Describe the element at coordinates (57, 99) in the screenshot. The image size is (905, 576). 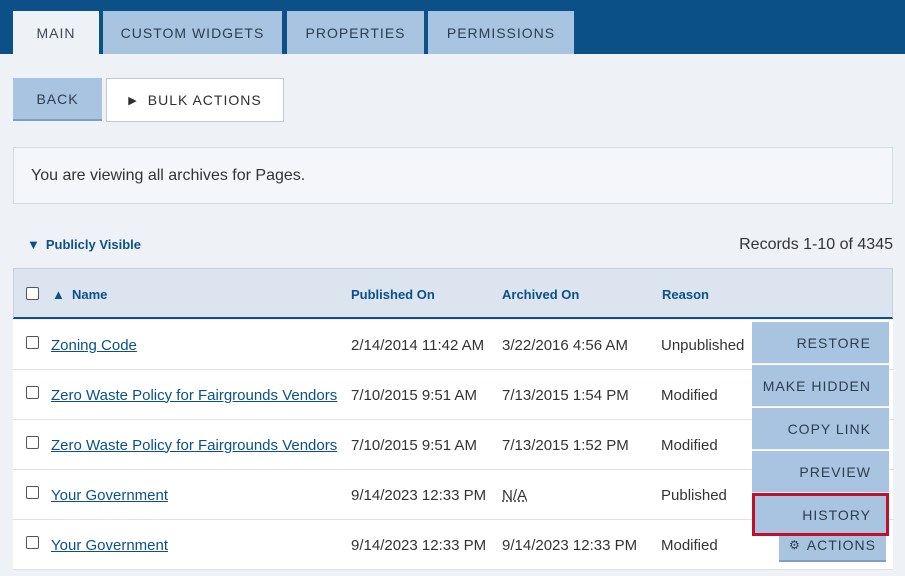
I see `back-button: BACK` at that location.